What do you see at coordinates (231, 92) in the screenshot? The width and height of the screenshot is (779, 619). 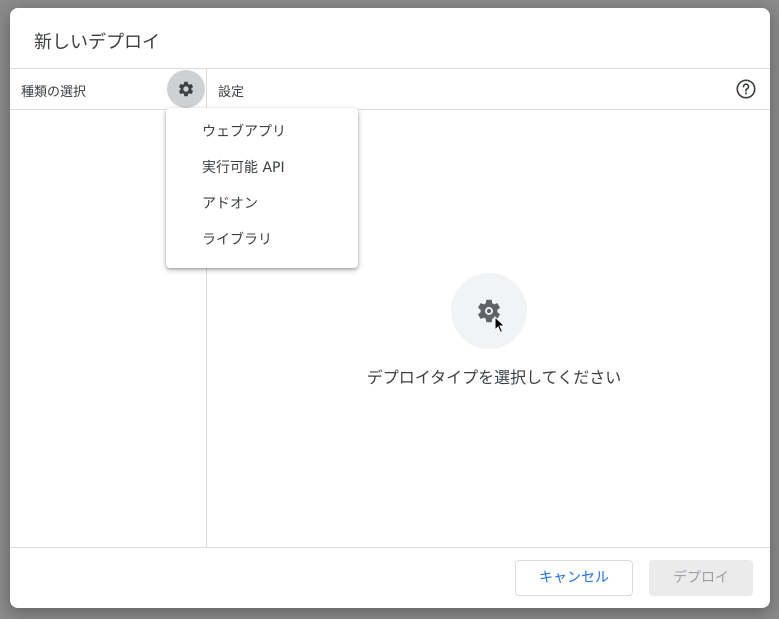 I see `settings-label: 設定` at bounding box center [231, 92].